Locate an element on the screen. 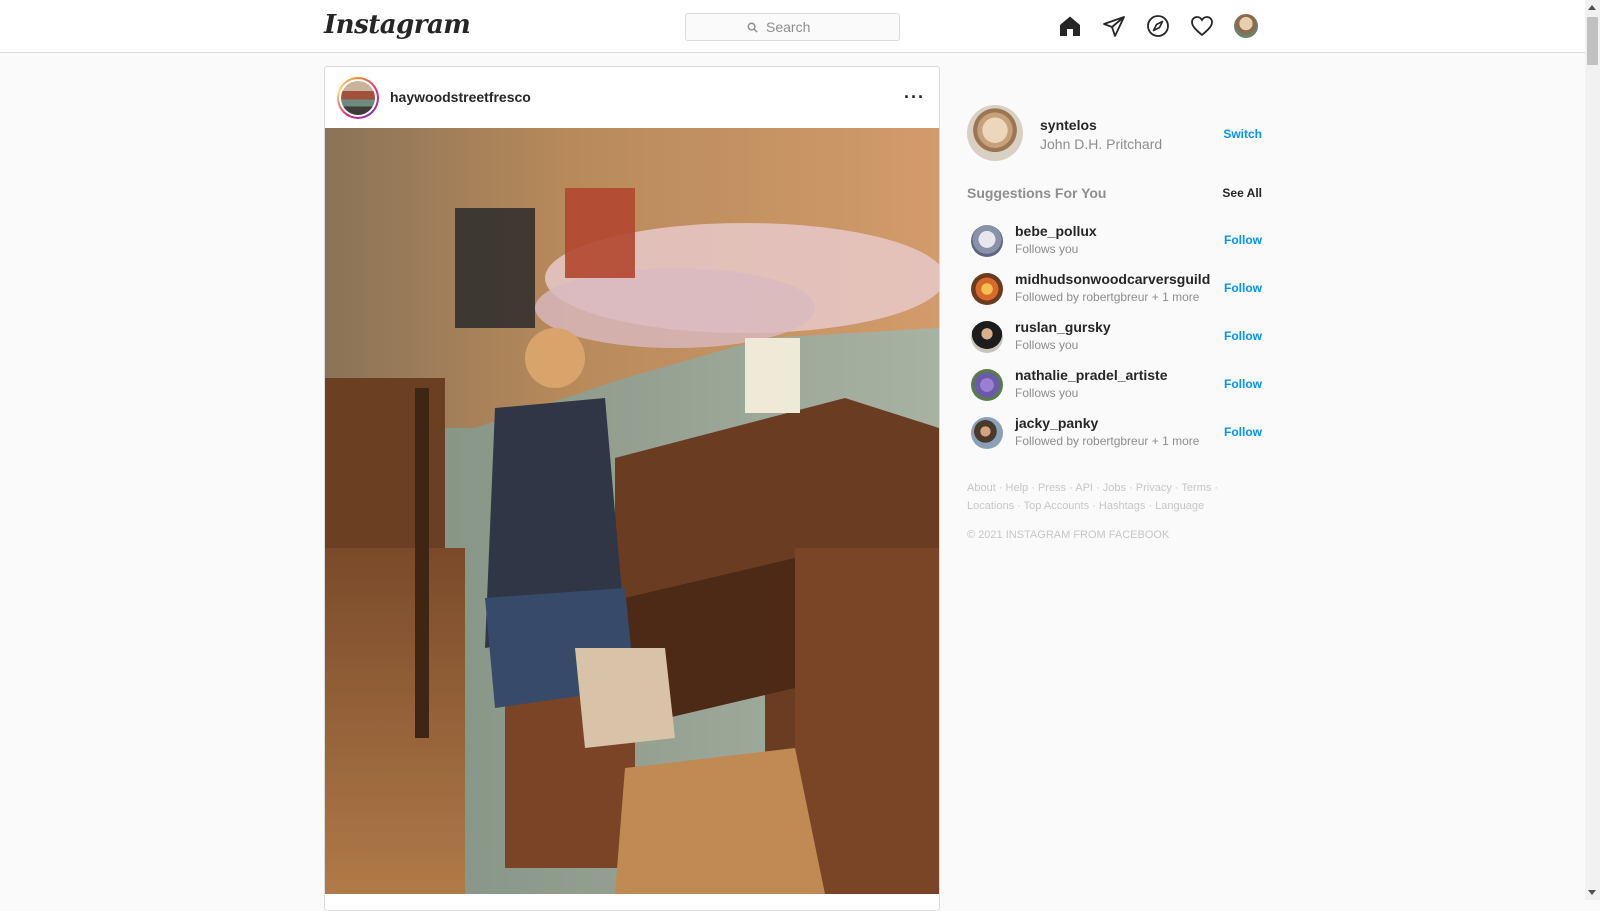  suggestion-username: jacky_panky is located at coordinates (1056, 423).